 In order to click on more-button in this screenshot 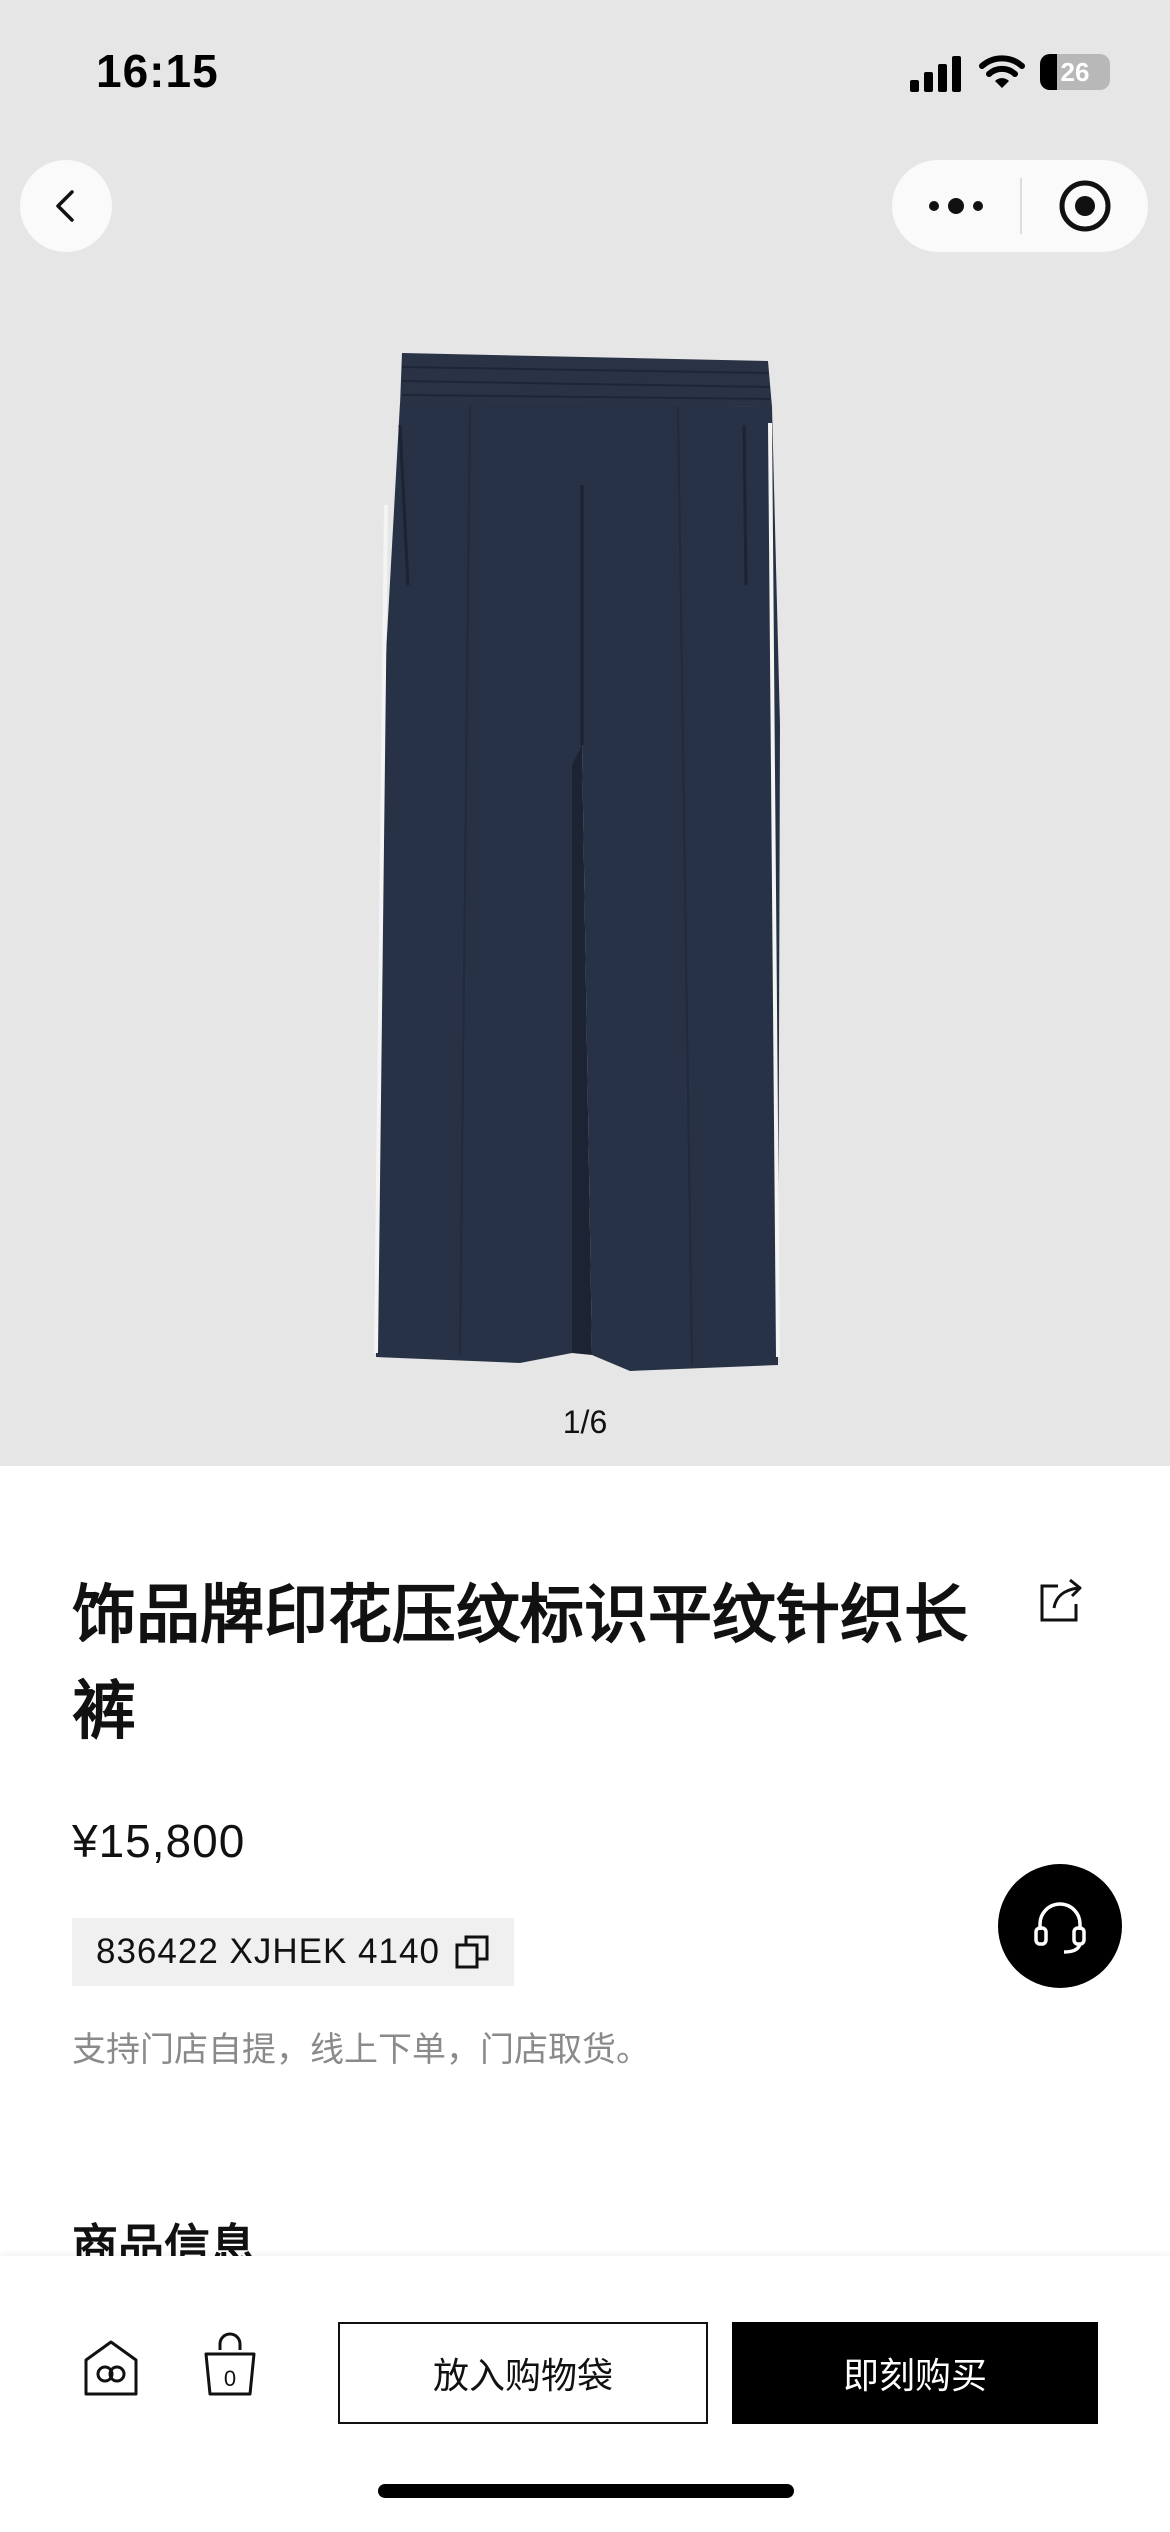, I will do `click(956, 206)`.